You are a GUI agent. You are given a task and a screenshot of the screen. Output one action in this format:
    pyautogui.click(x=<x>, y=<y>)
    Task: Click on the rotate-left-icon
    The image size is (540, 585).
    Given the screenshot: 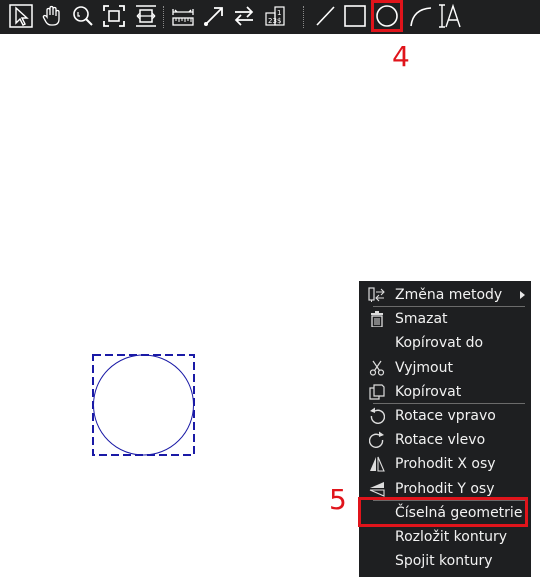 What is the action you would take?
    pyautogui.click(x=377, y=440)
    